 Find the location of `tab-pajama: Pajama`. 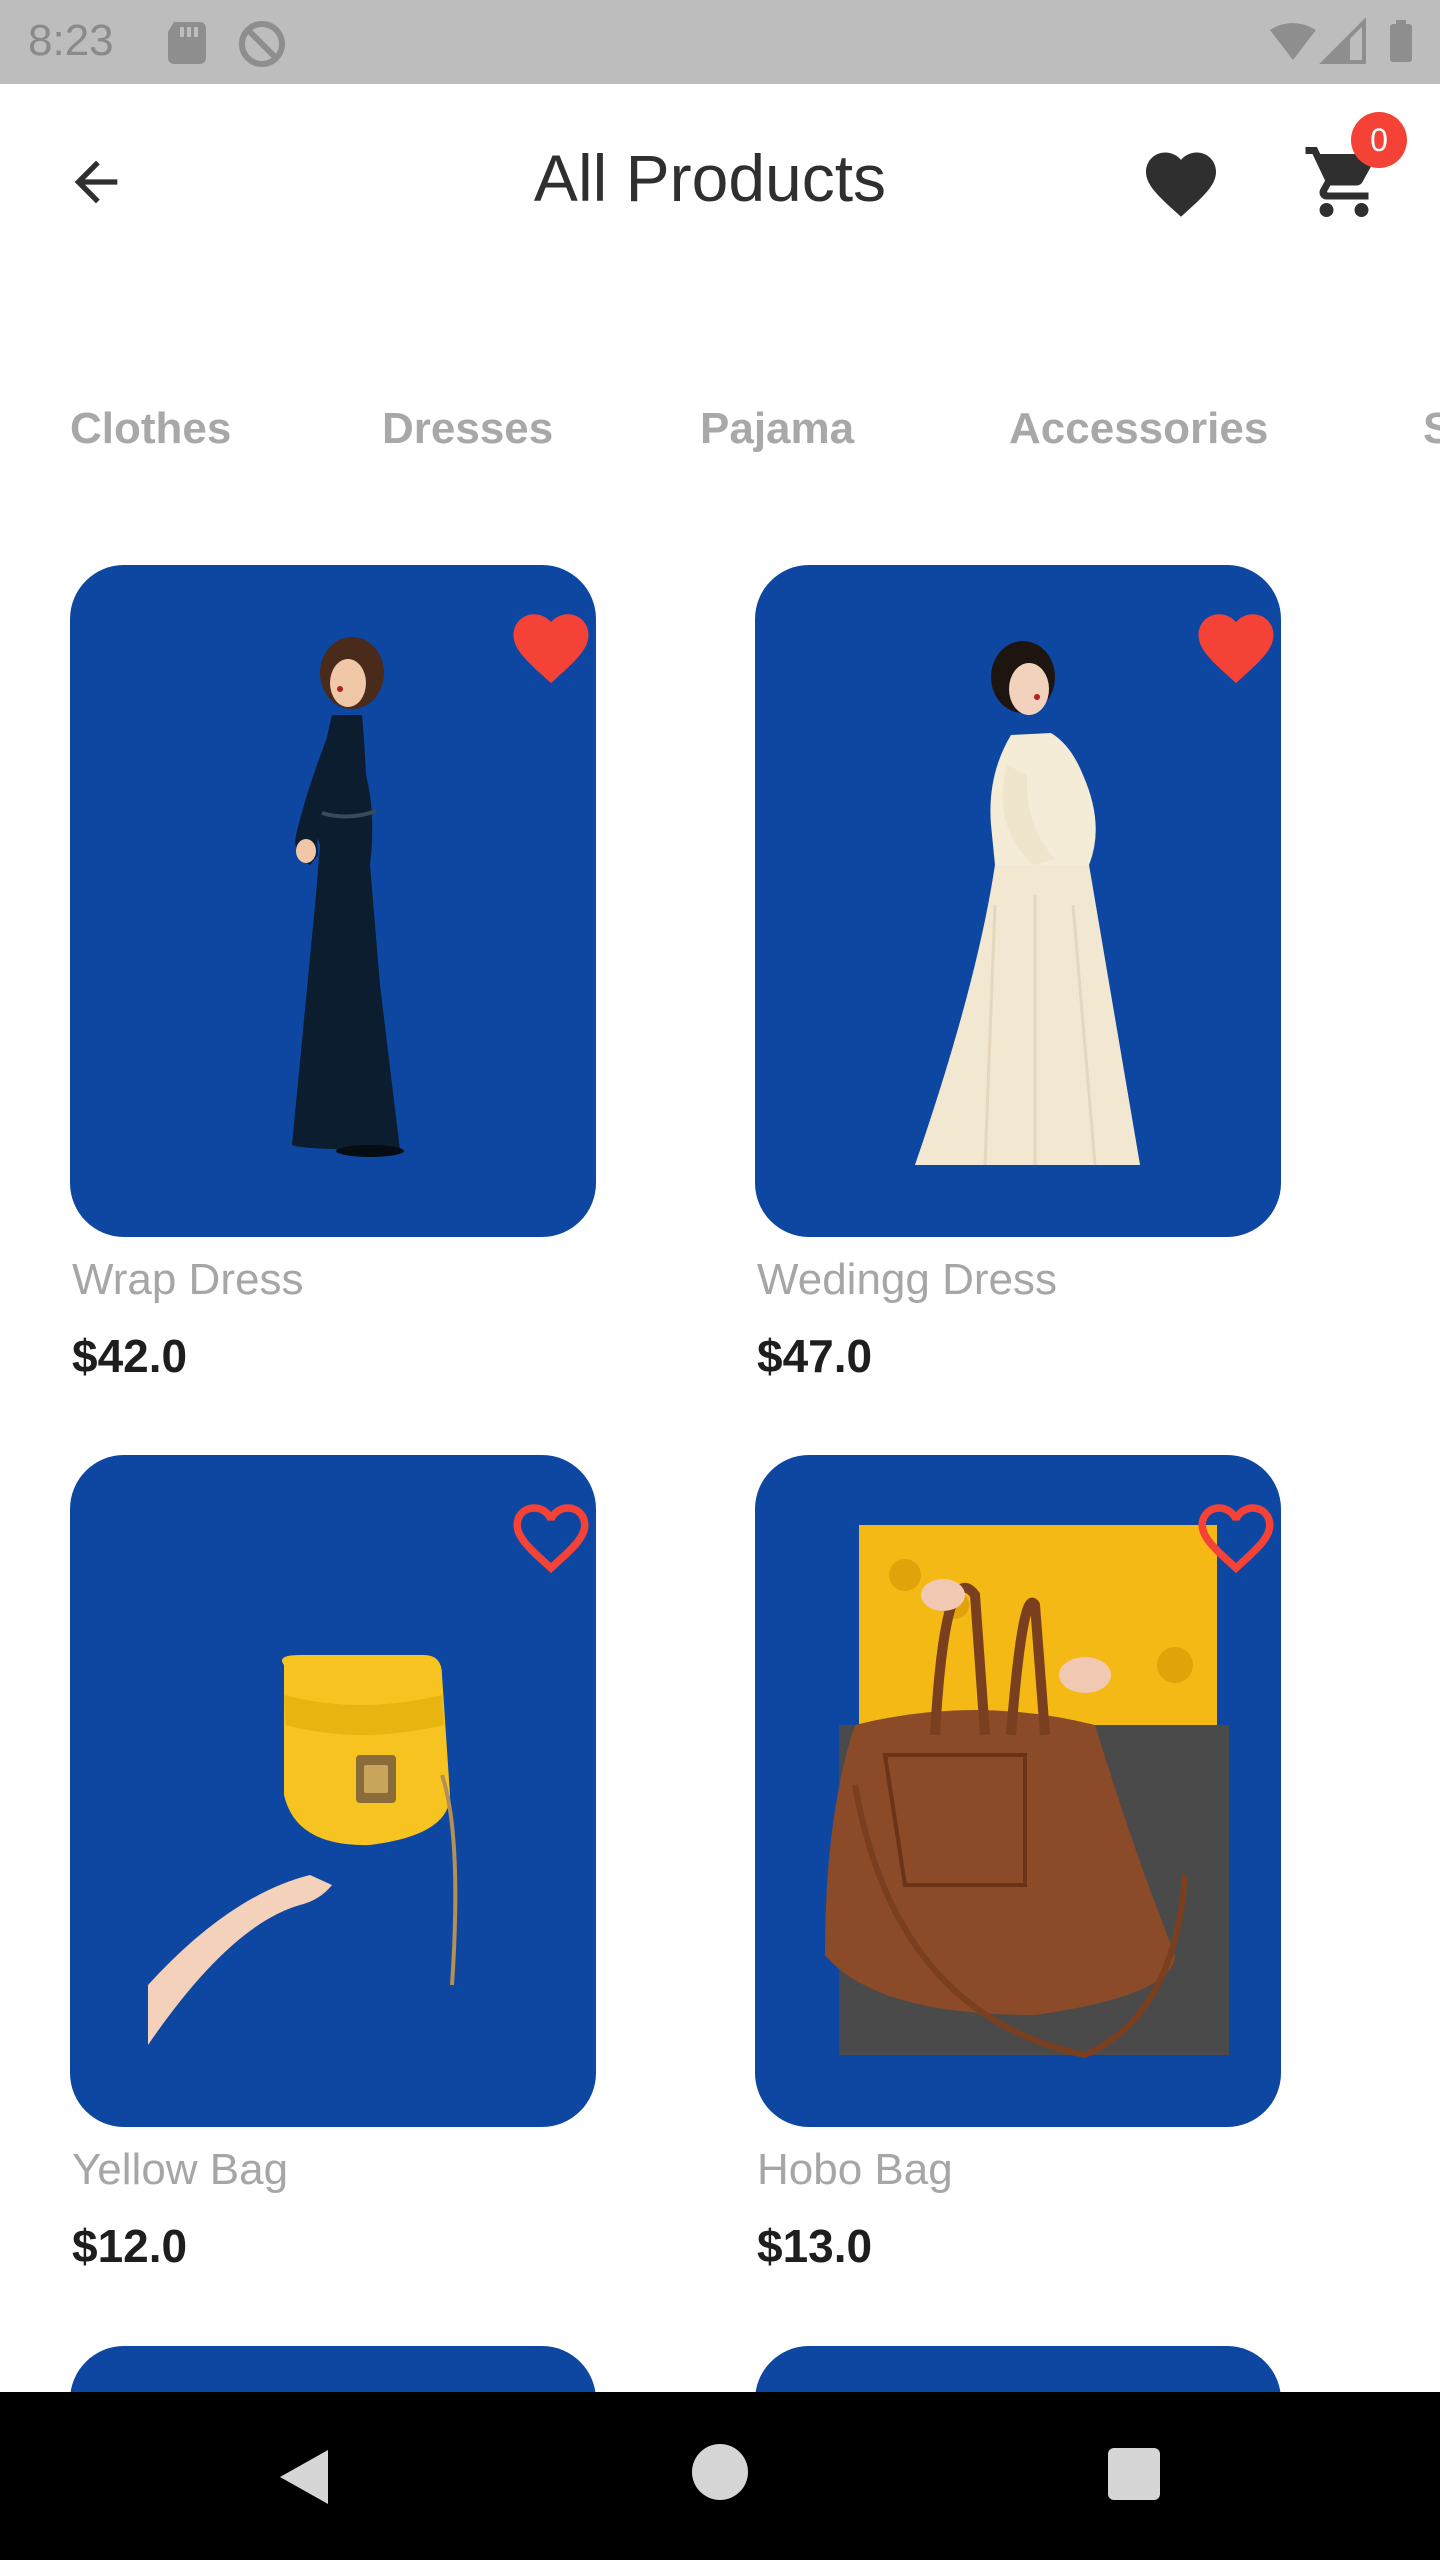

tab-pajama: Pajama is located at coordinates (777, 429).